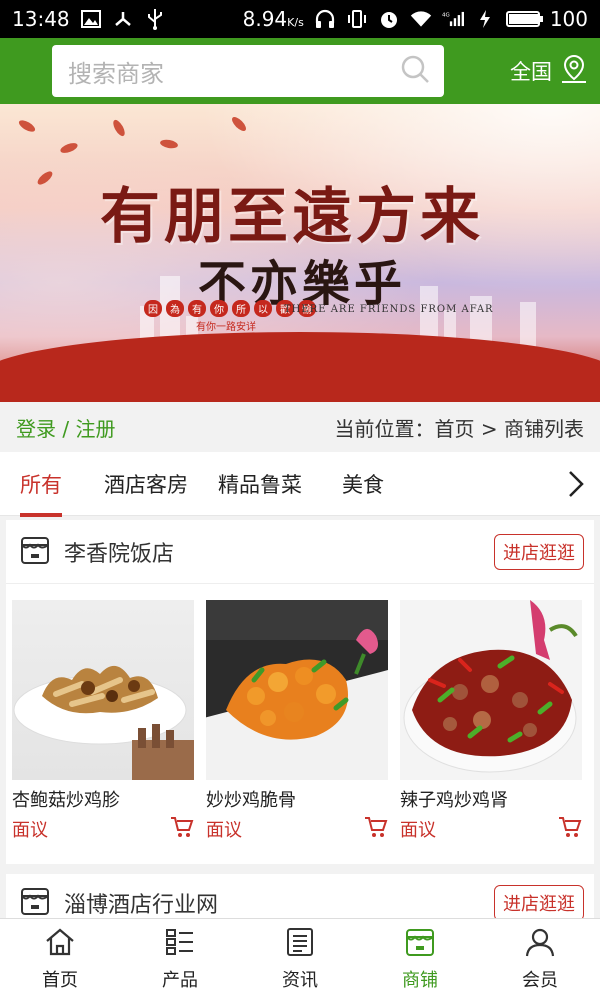 Image resolution: width=600 pixels, height=1000 pixels. Describe the element at coordinates (248, 71) in the screenshot. I see `search-input: 搜索商家` at that location.